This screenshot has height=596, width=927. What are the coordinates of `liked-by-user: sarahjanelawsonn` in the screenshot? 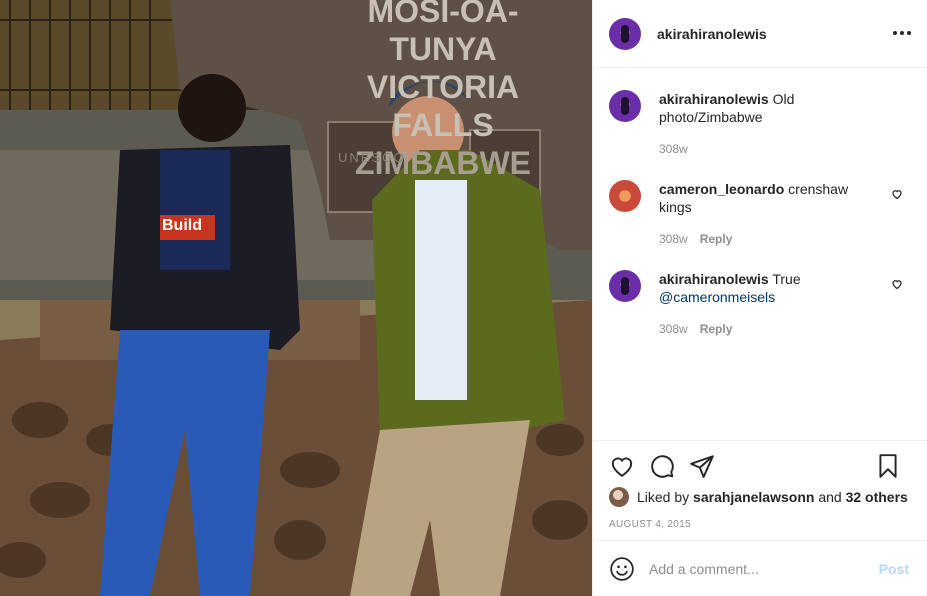 It's located at (753, 497).